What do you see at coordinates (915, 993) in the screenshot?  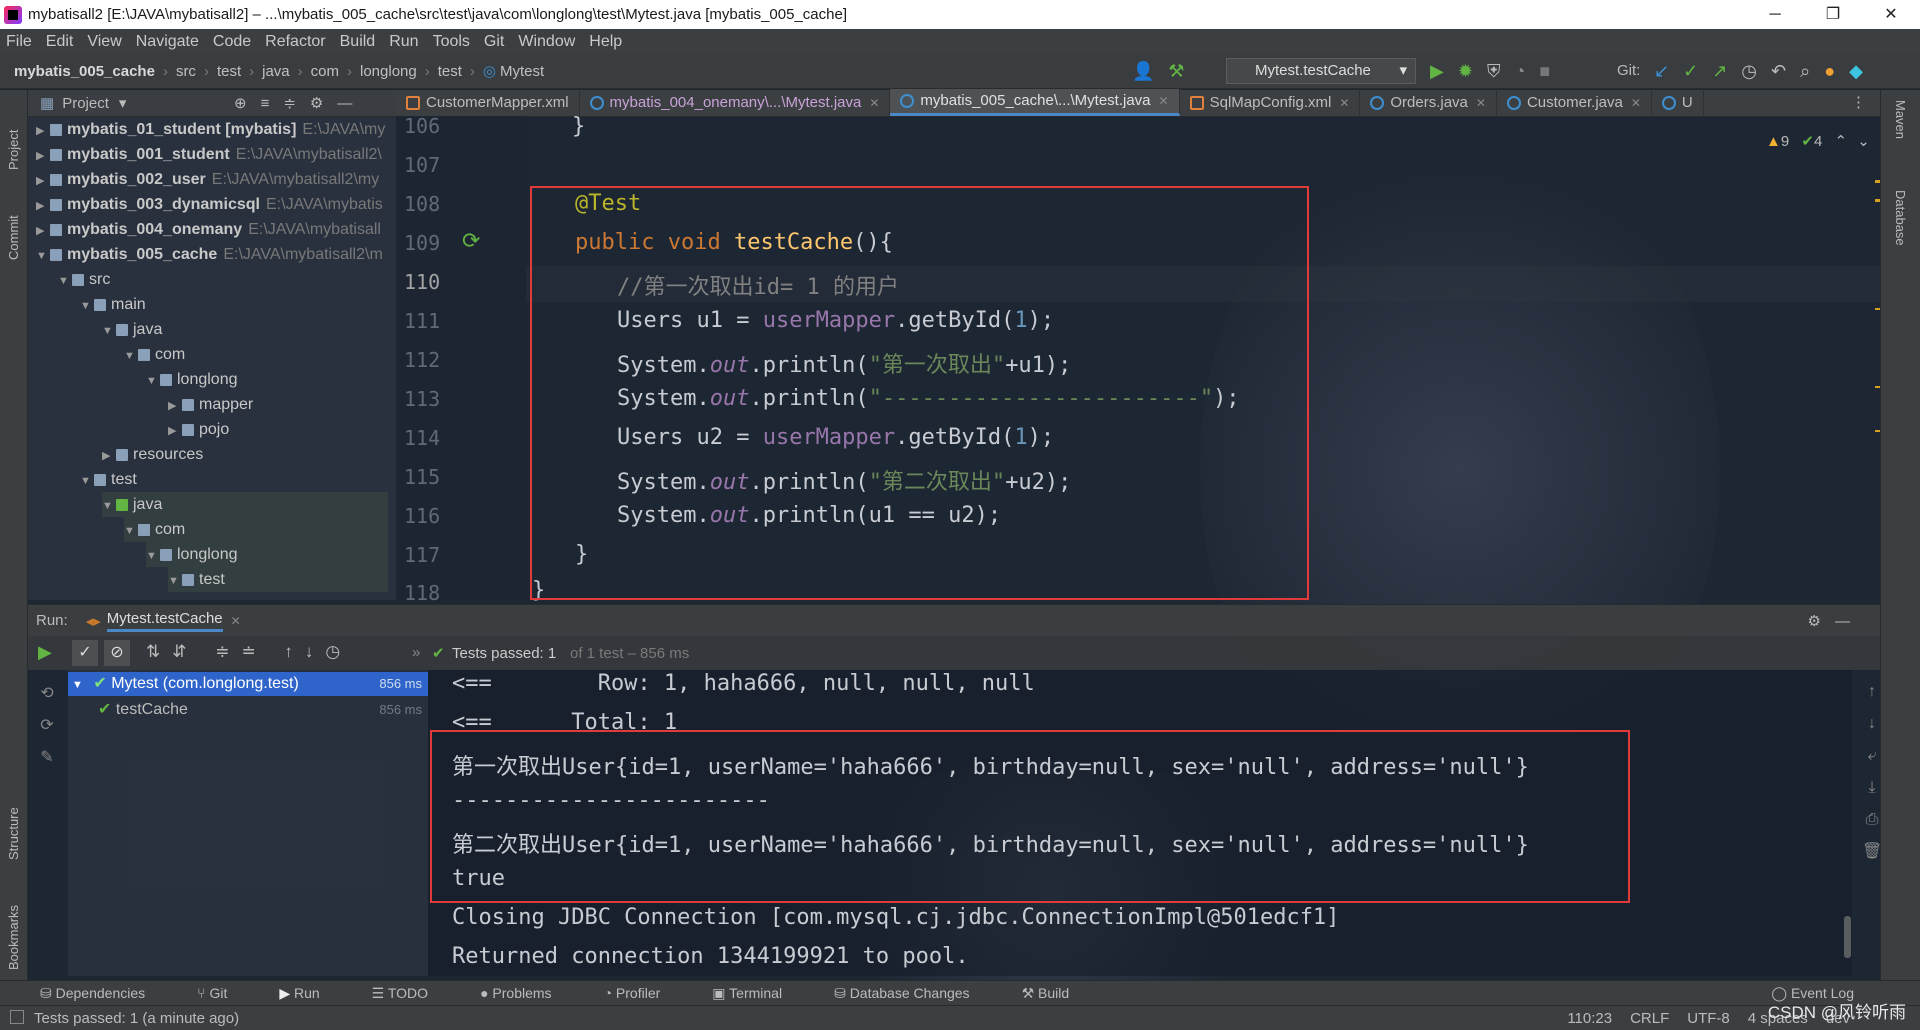 I see `tab-database-changes: ⛁ Database Changes` at bounding box center [915, 993].